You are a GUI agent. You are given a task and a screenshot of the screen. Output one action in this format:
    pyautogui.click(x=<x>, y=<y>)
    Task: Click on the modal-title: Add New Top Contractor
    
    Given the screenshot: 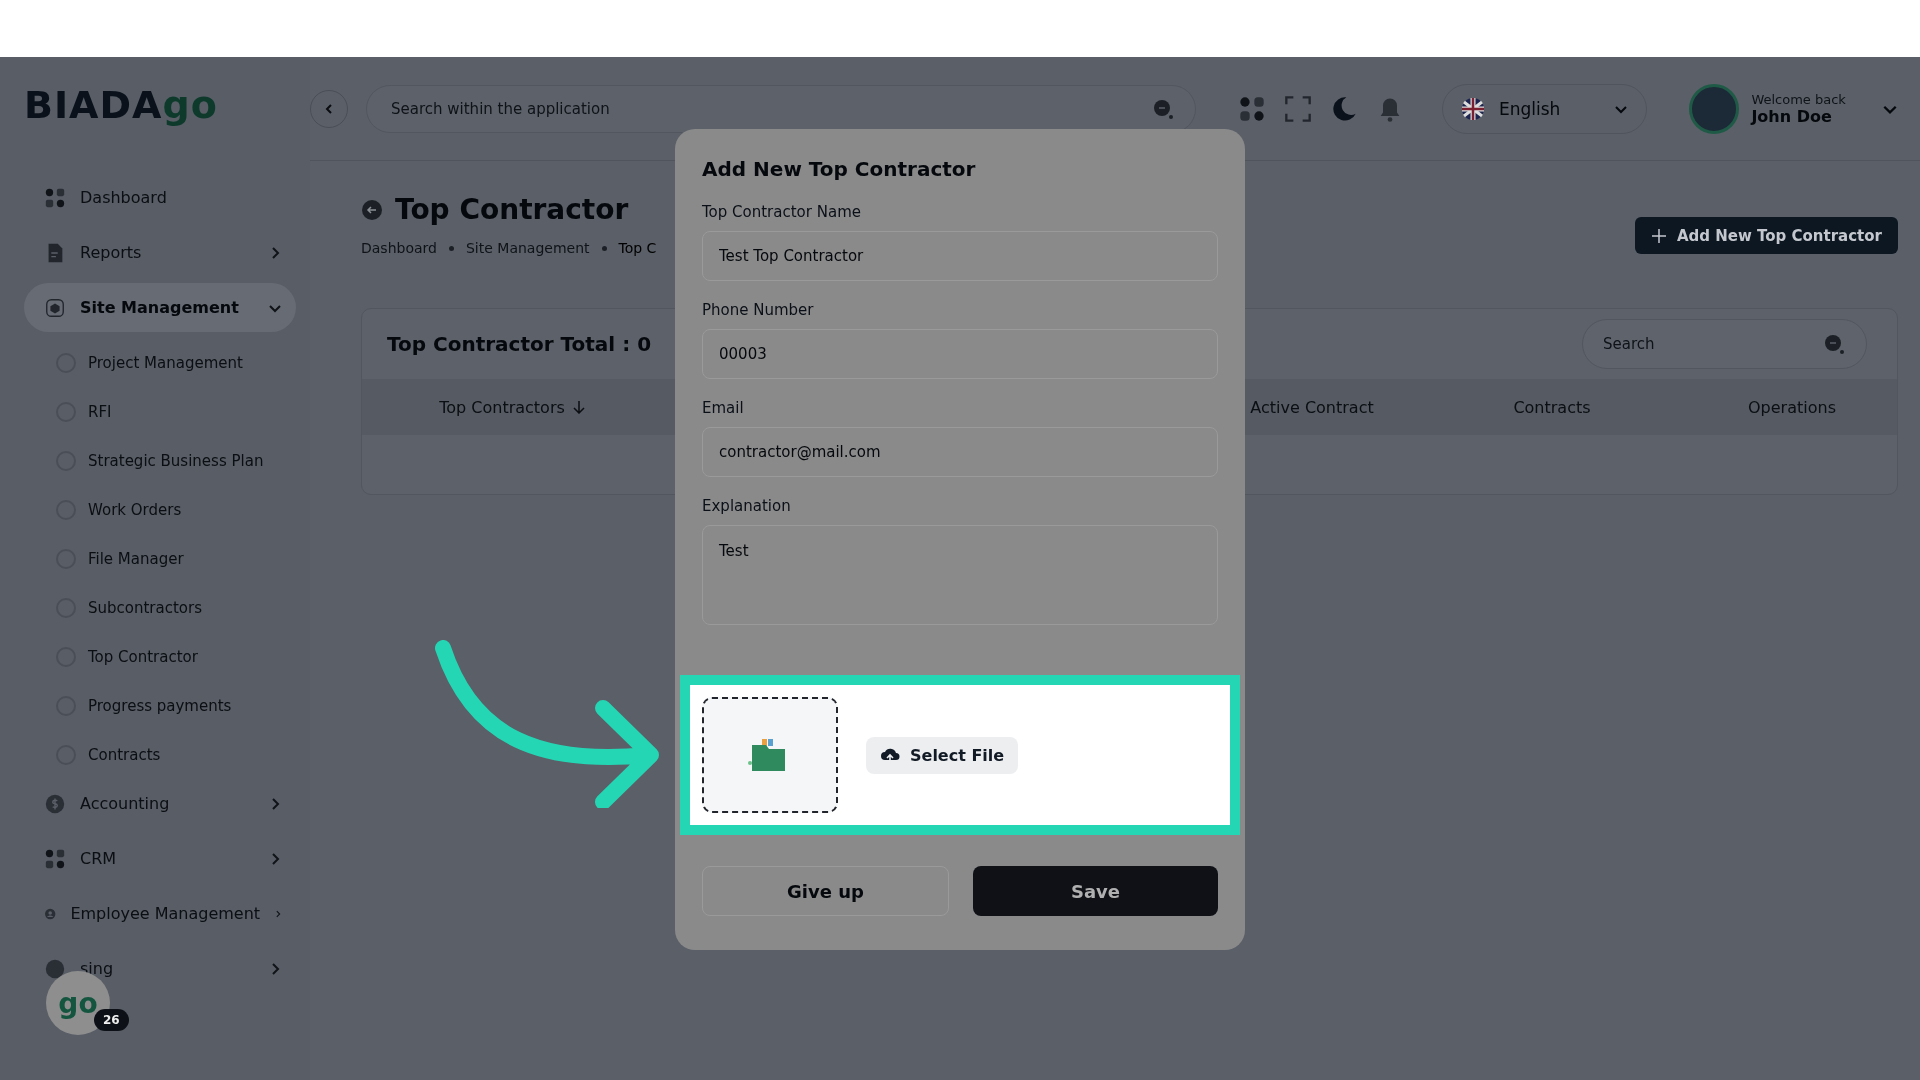 What is the action you would take?
    pyautogui.click(x=839, y=169)
    